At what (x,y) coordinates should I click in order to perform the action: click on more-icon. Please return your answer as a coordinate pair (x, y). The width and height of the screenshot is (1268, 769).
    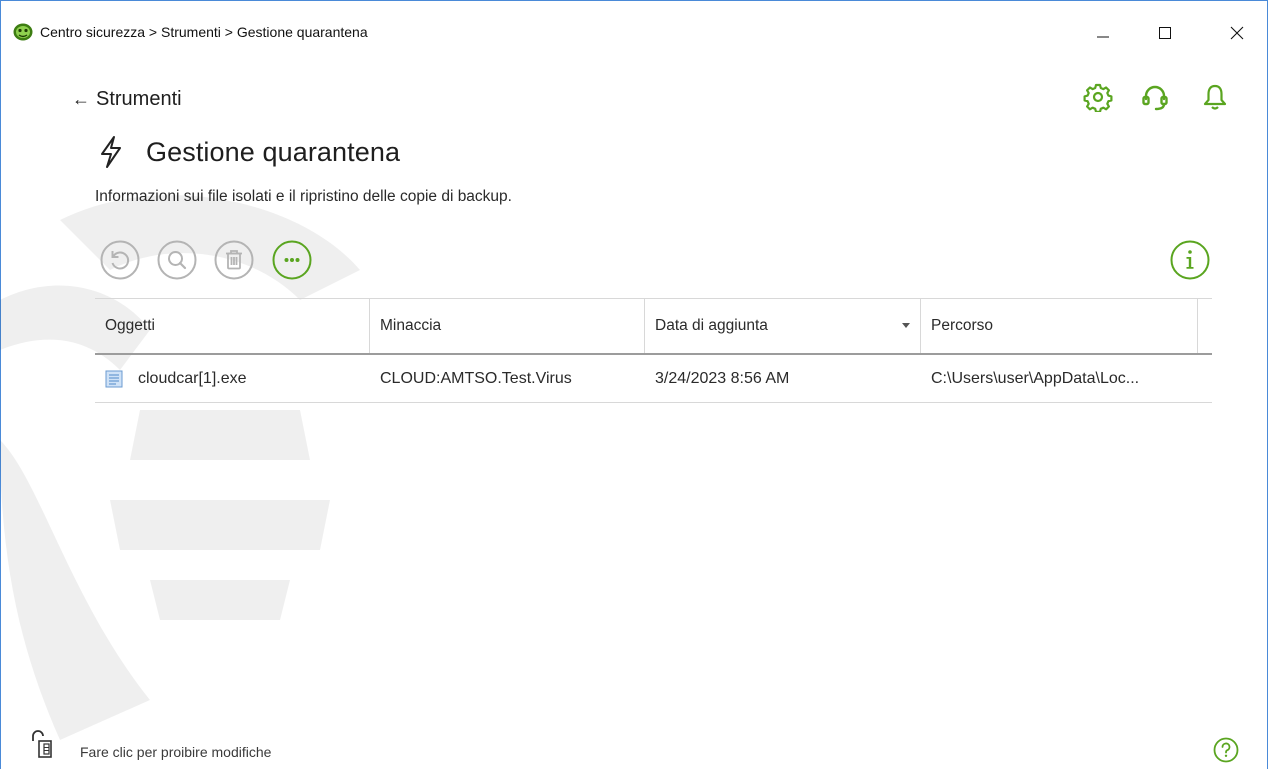
    Looking at the image, I should click on (292, 260).